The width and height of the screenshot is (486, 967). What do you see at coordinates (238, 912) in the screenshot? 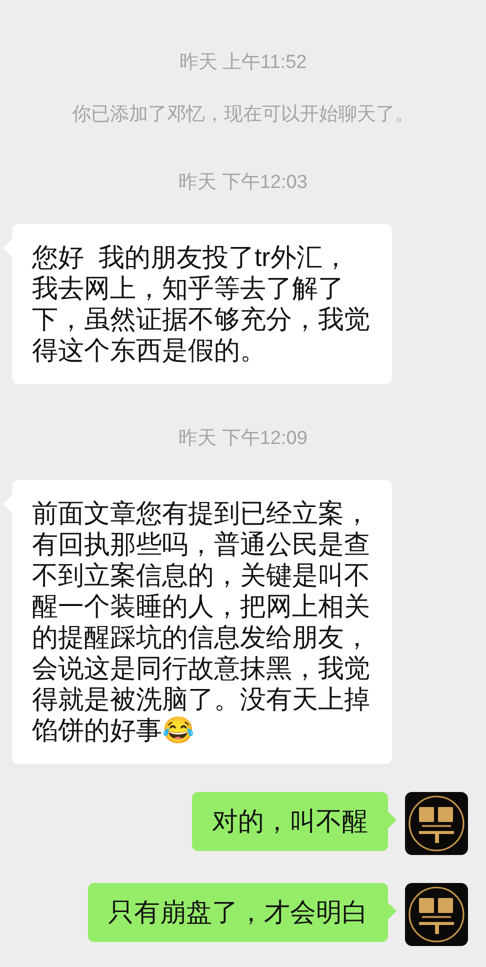
I see `message-text: 只有崩盘了，才会明白` at bounding box center [238, 912].